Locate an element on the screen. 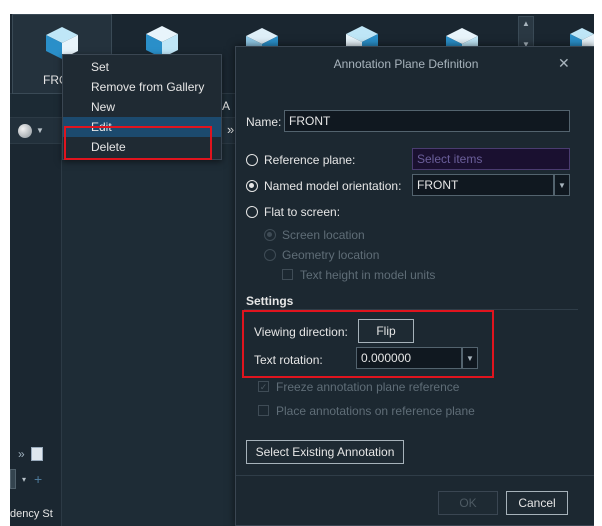 The image size is (602, 526). menu-item-set: Set is located at coordinates (142, 67).